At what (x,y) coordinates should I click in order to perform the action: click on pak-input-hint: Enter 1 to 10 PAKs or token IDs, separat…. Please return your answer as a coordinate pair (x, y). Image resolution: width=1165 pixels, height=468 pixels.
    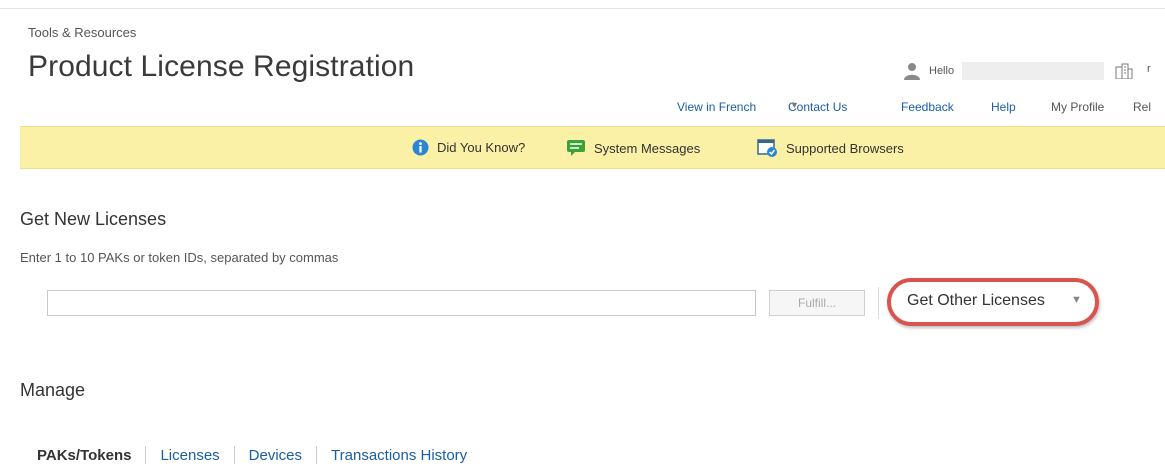
    Looking at the image, I should click on (179, 257).